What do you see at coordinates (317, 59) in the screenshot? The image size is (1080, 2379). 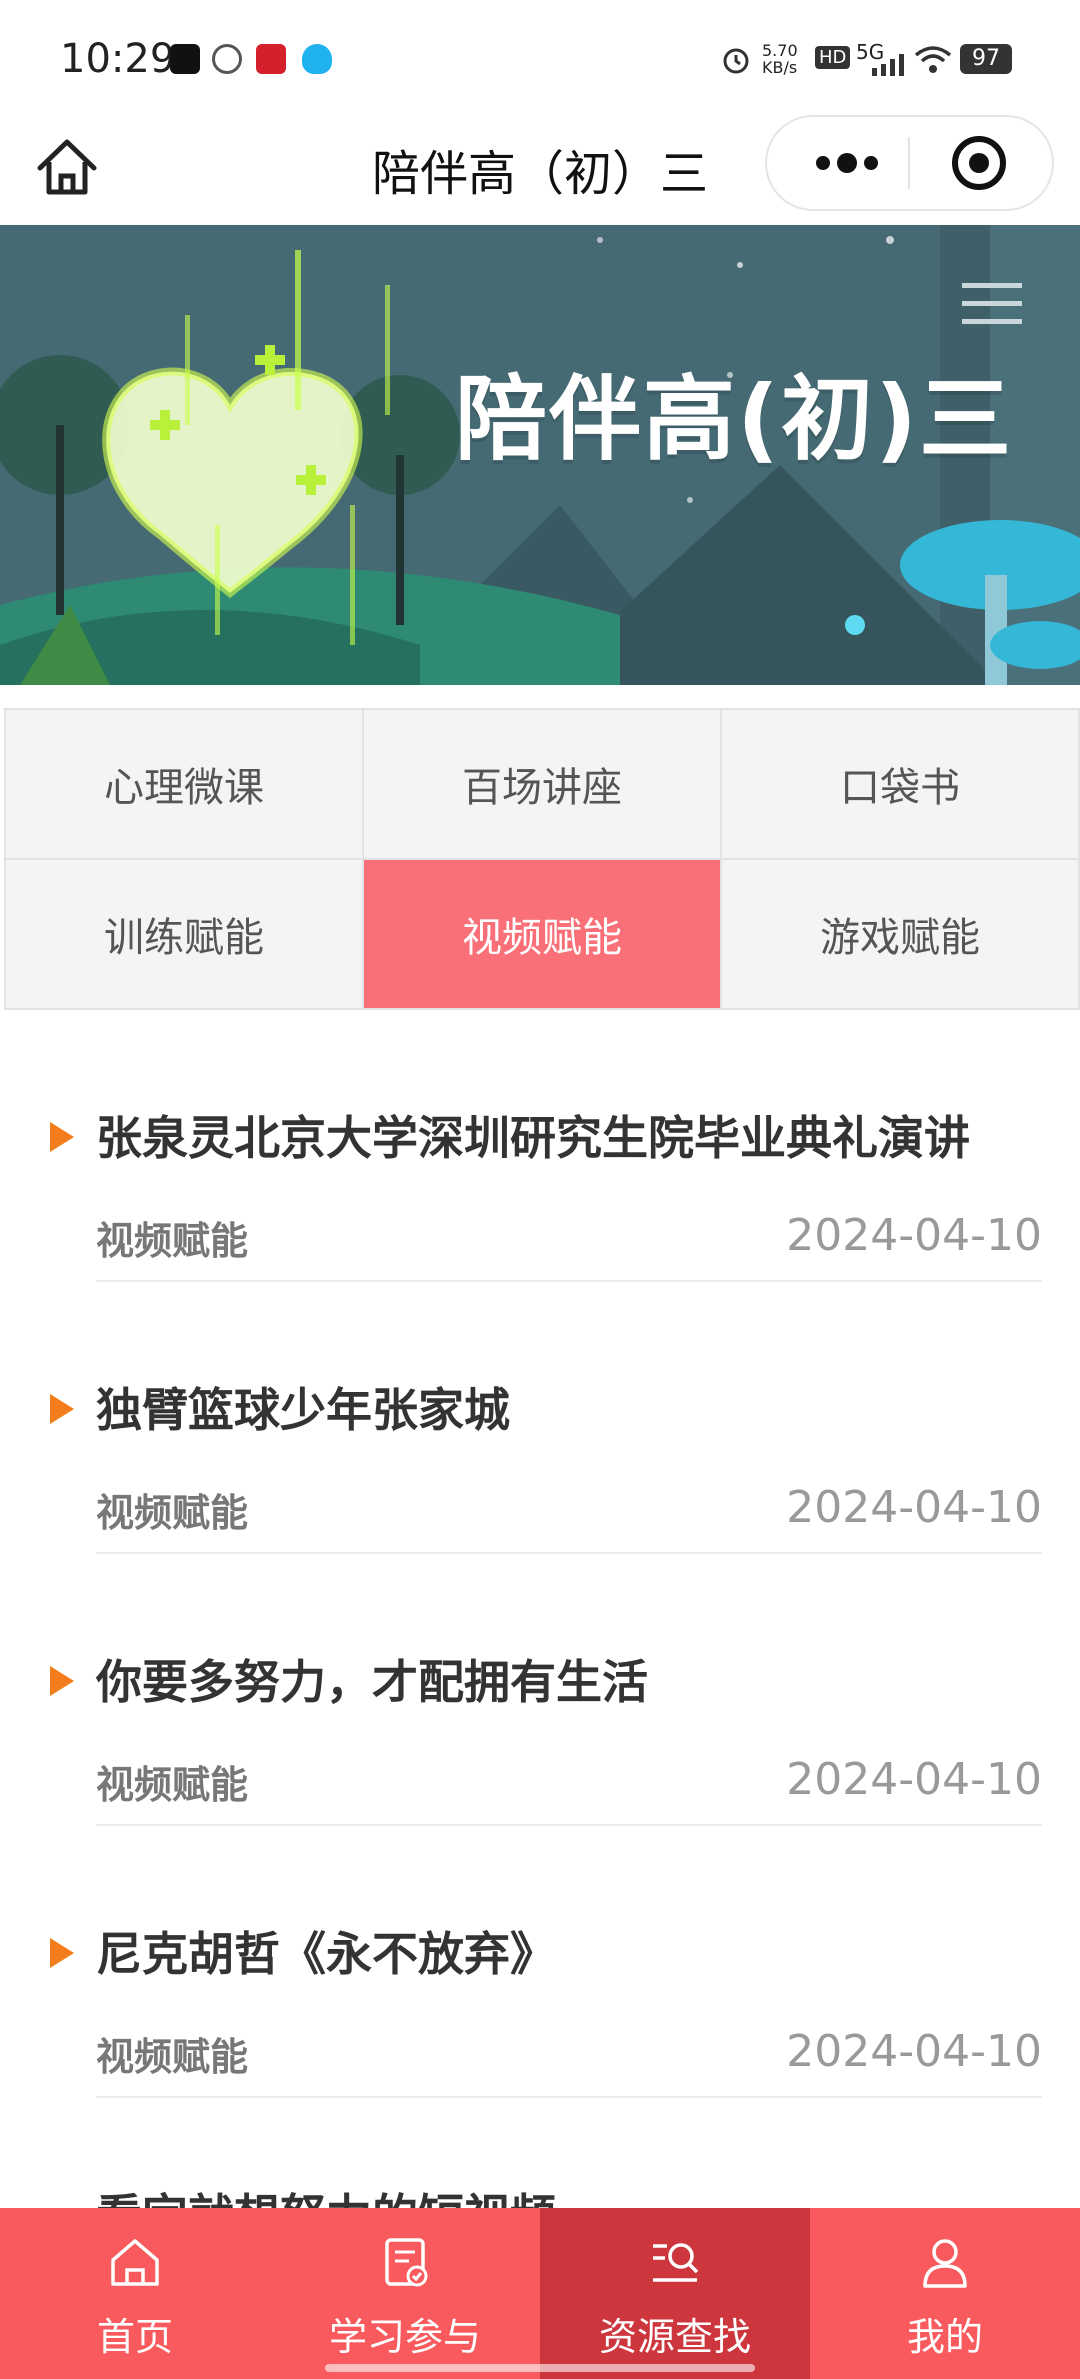 I see `qq-icon` at bounding box center [317, 59].